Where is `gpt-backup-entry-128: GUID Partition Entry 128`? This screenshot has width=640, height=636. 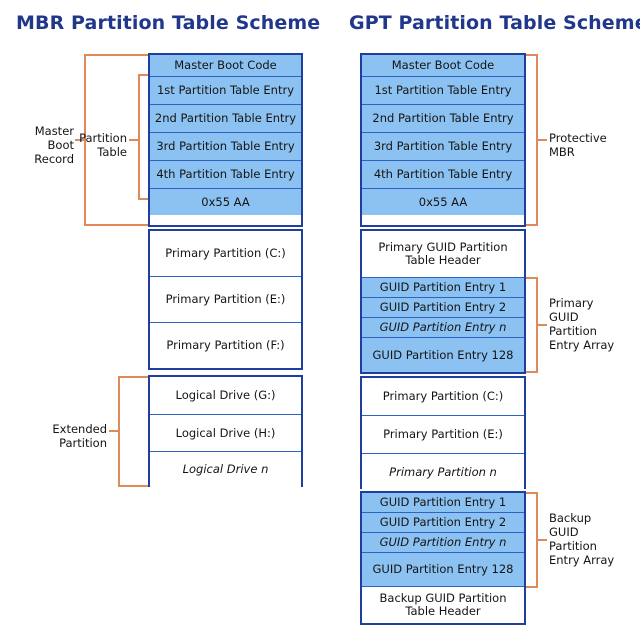 gpt-backup-entry-128: GUID Partition Entry 128 is located at coordinates (443, 570).